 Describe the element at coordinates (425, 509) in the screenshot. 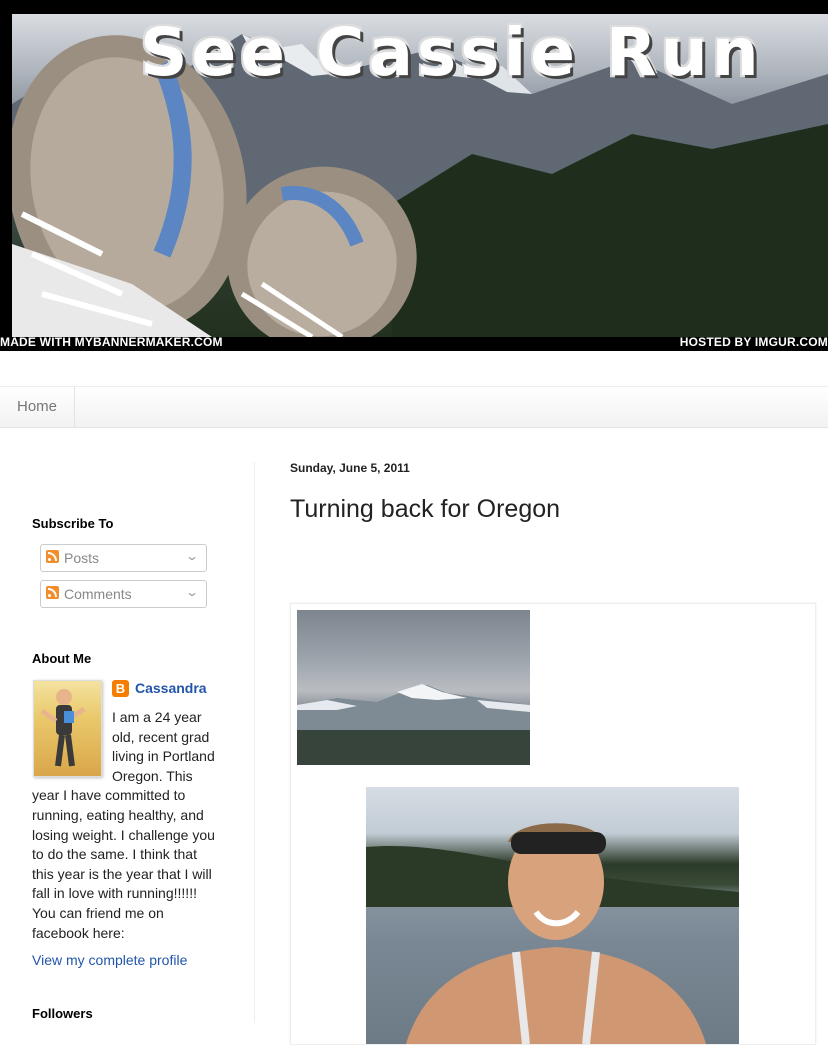

I see `post-title: Turning back for Oregon` at that location.